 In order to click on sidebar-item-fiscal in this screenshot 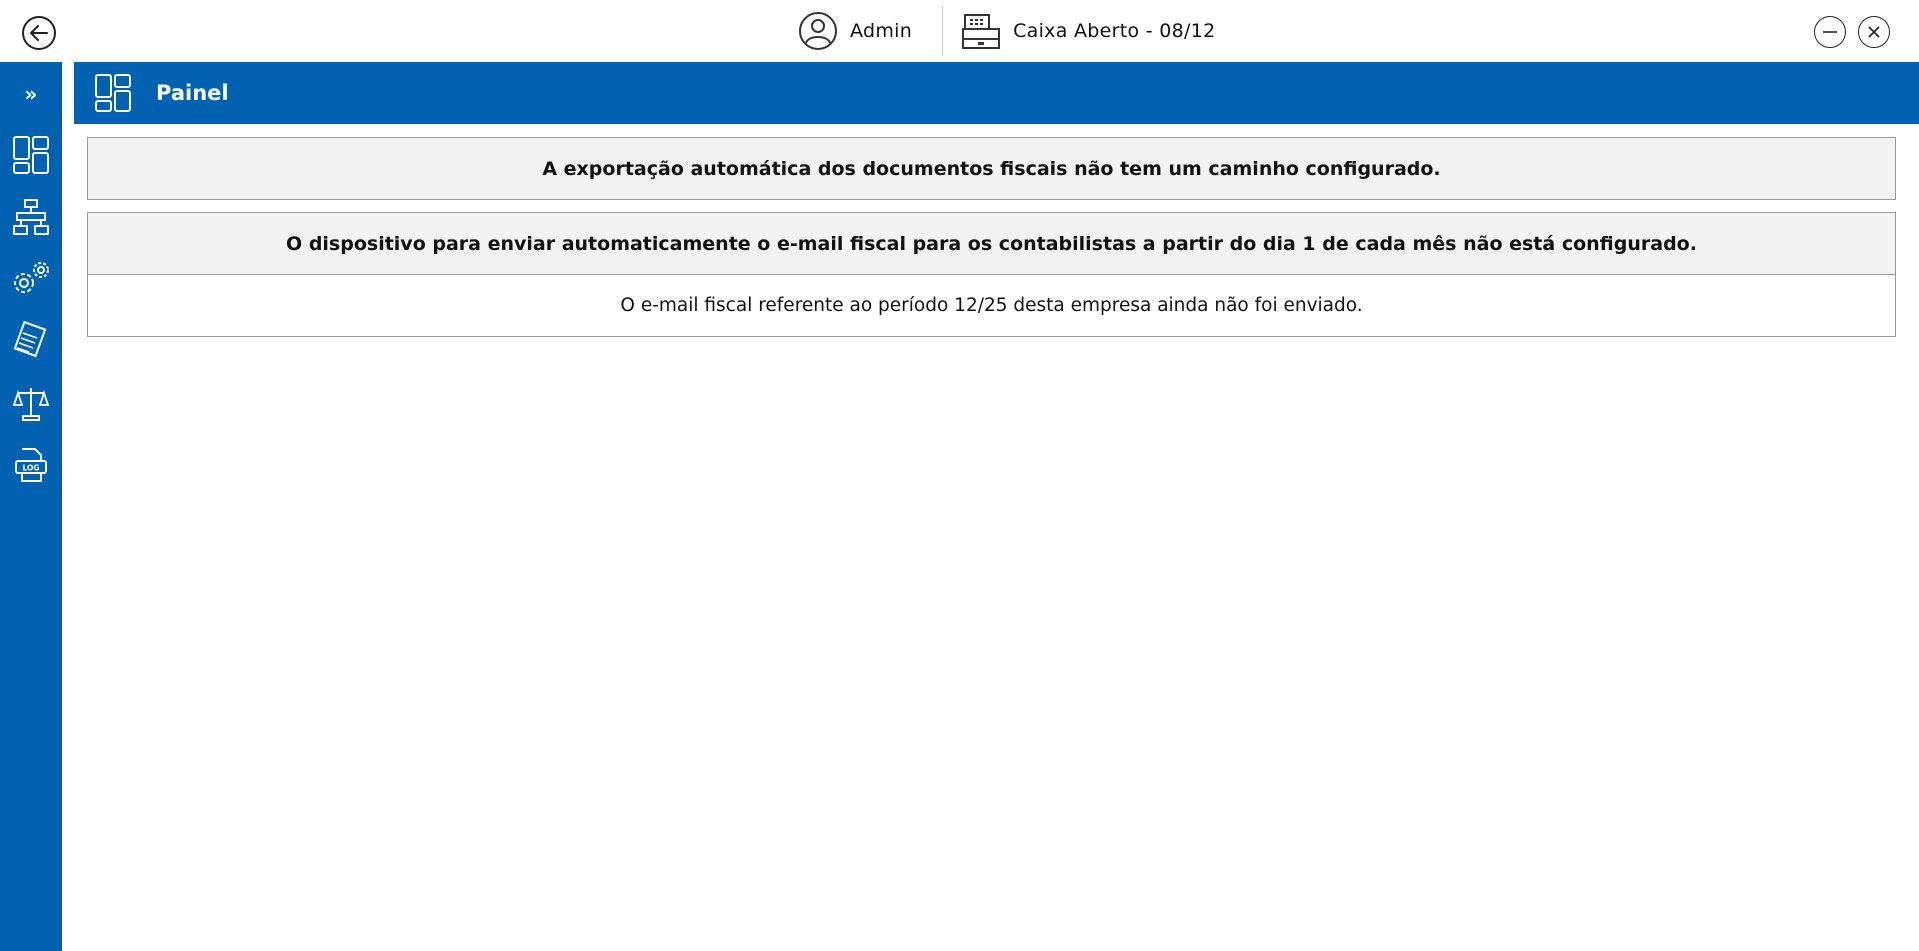, I will do `click(31, 403)`.